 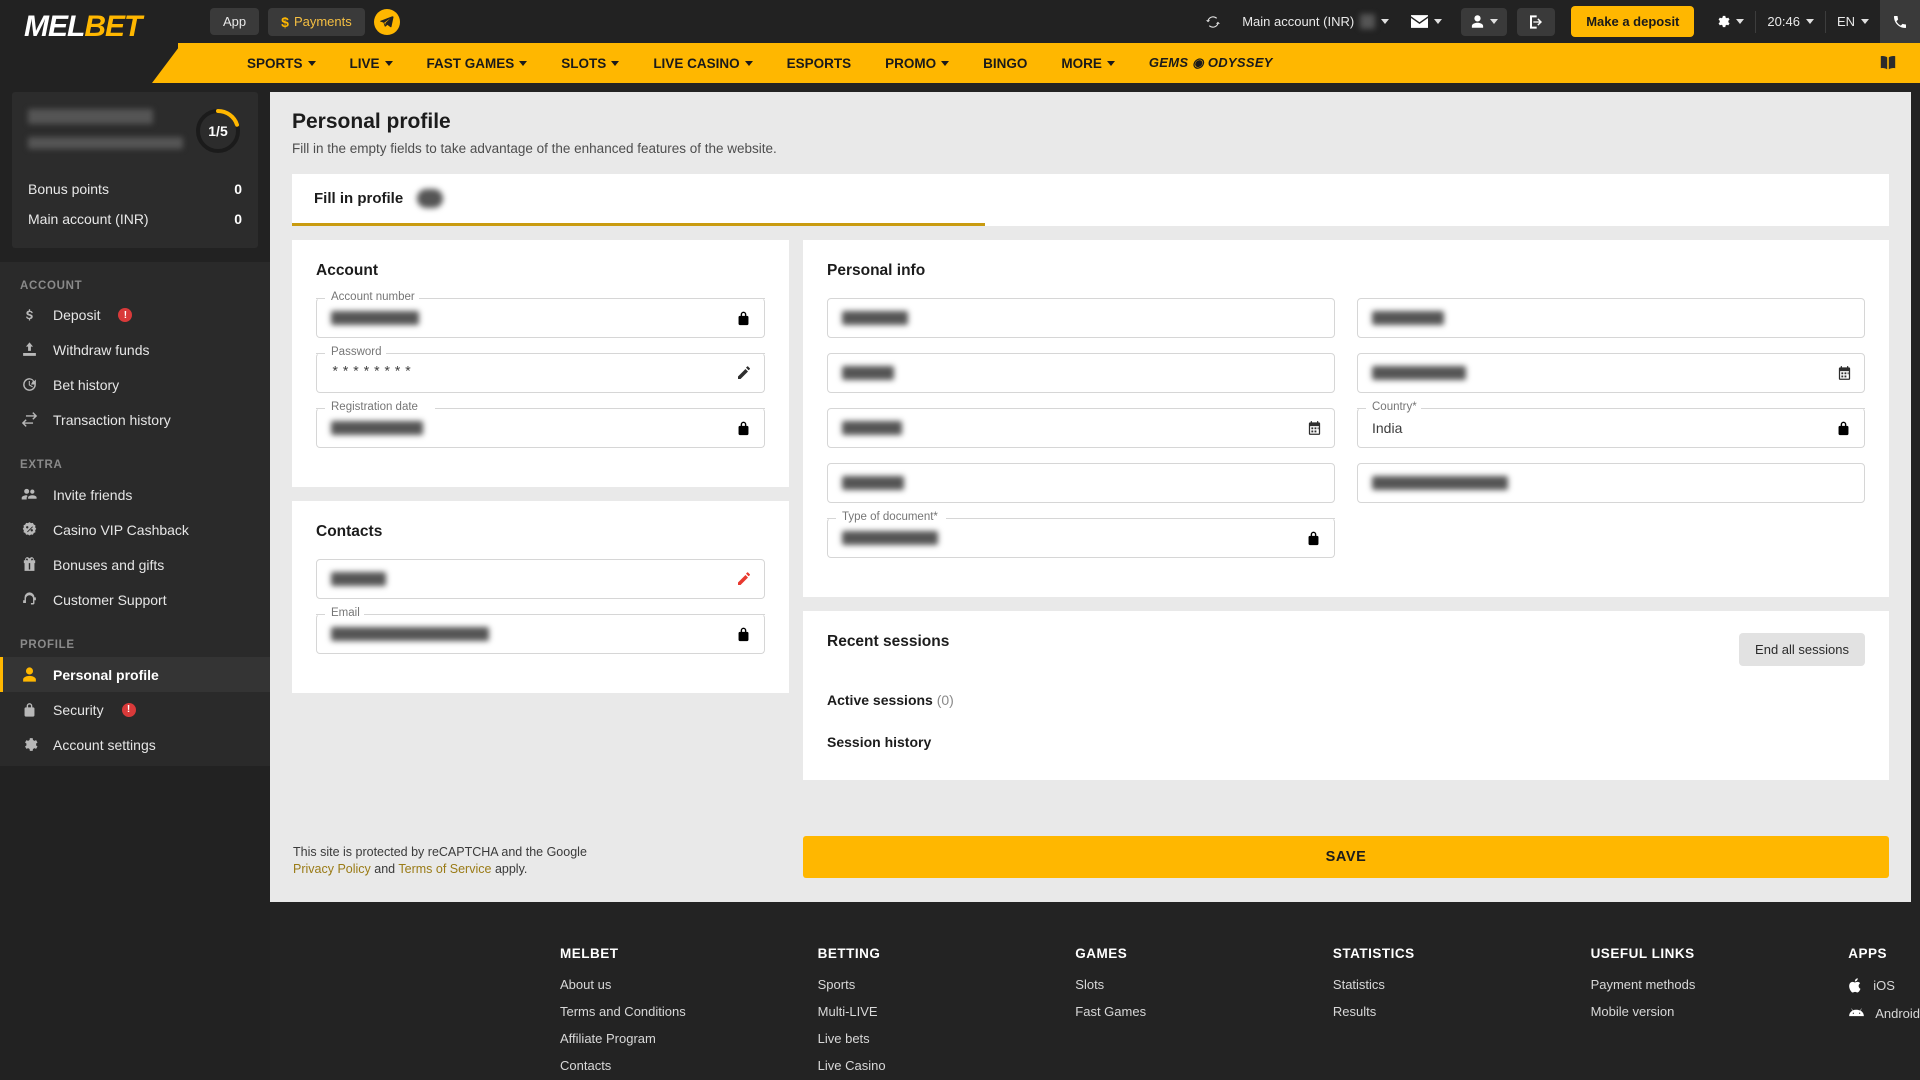 I want to click on profile-summary-text, so click(x=111, y=131).